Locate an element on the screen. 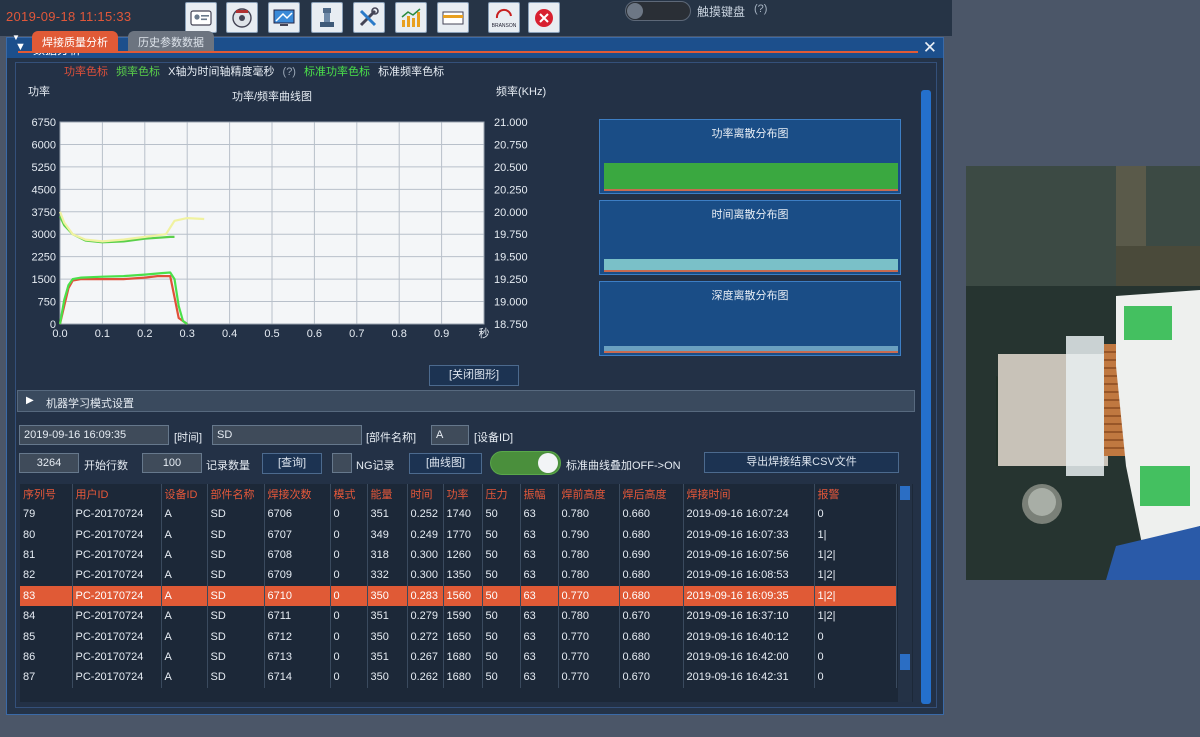 The image size is (1200, 737). column-header: 功率 is located at coordinates (463, 494).